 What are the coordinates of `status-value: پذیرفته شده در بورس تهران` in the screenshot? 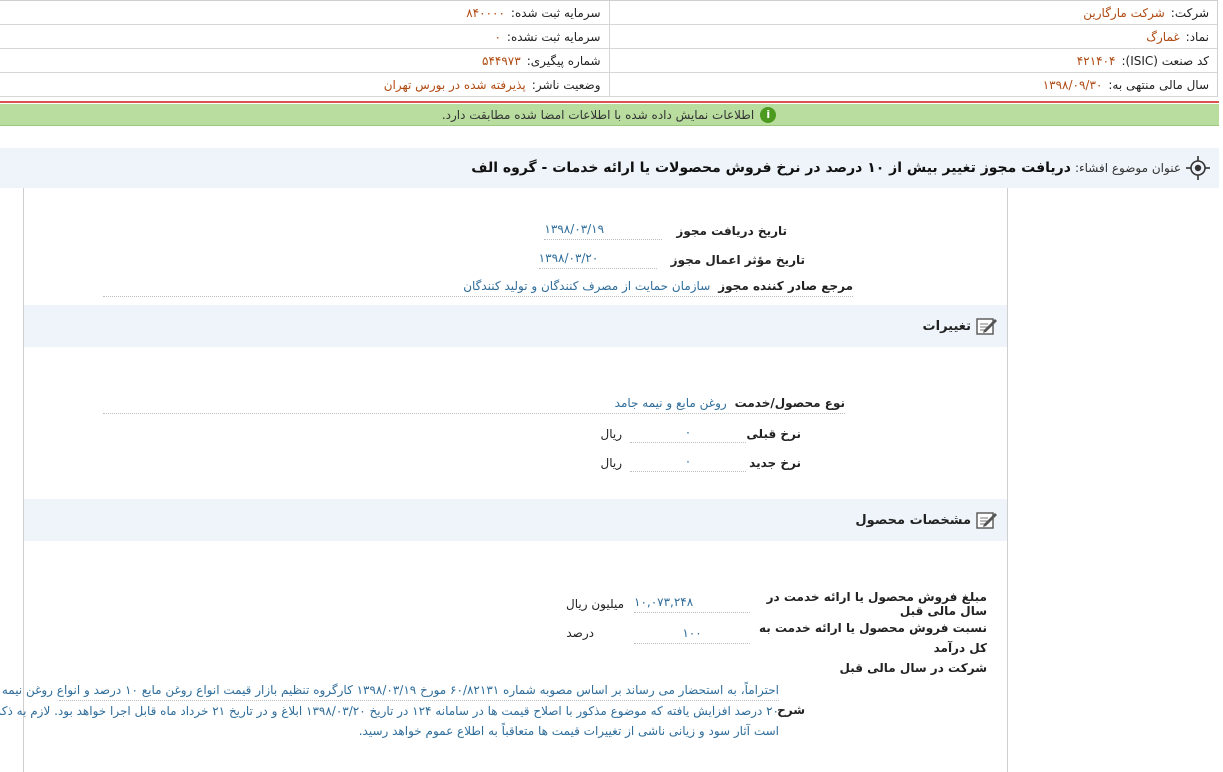 It's located at (455, 84).